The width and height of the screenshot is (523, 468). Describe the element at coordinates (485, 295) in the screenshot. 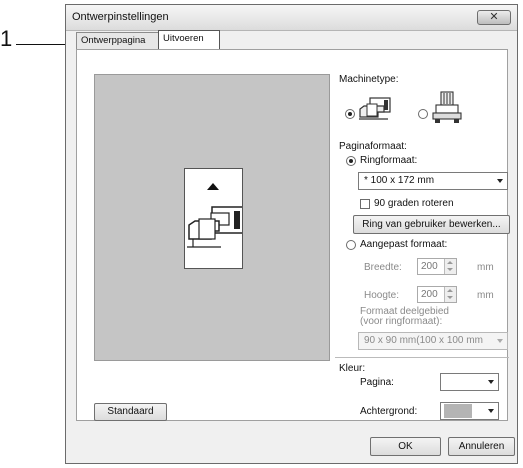

I see `height-unit: mm` at that location.